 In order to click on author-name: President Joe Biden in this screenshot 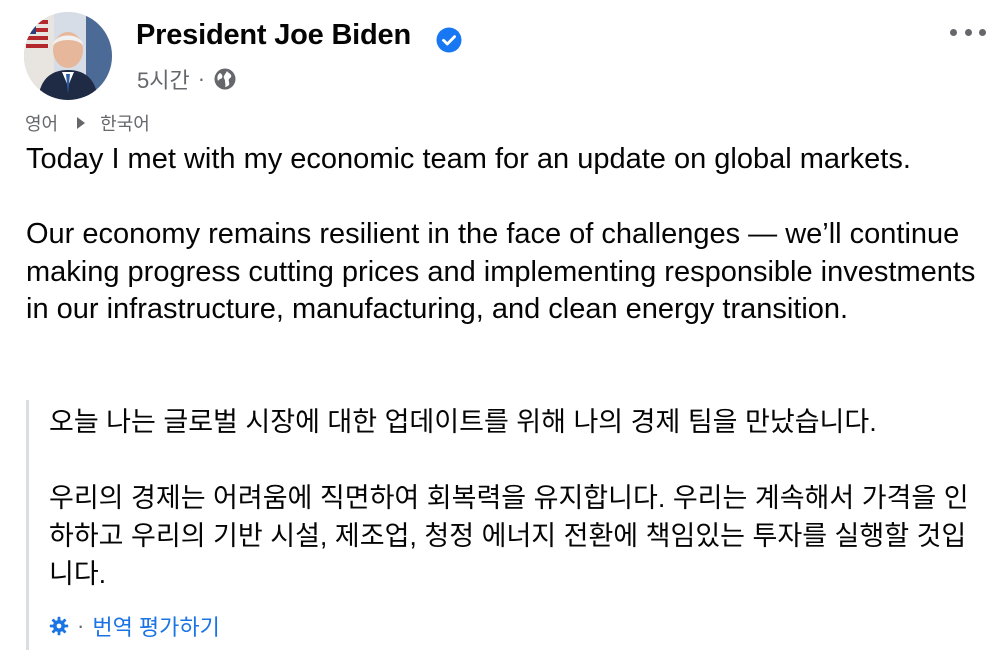, I will do `click(273, 35)`.